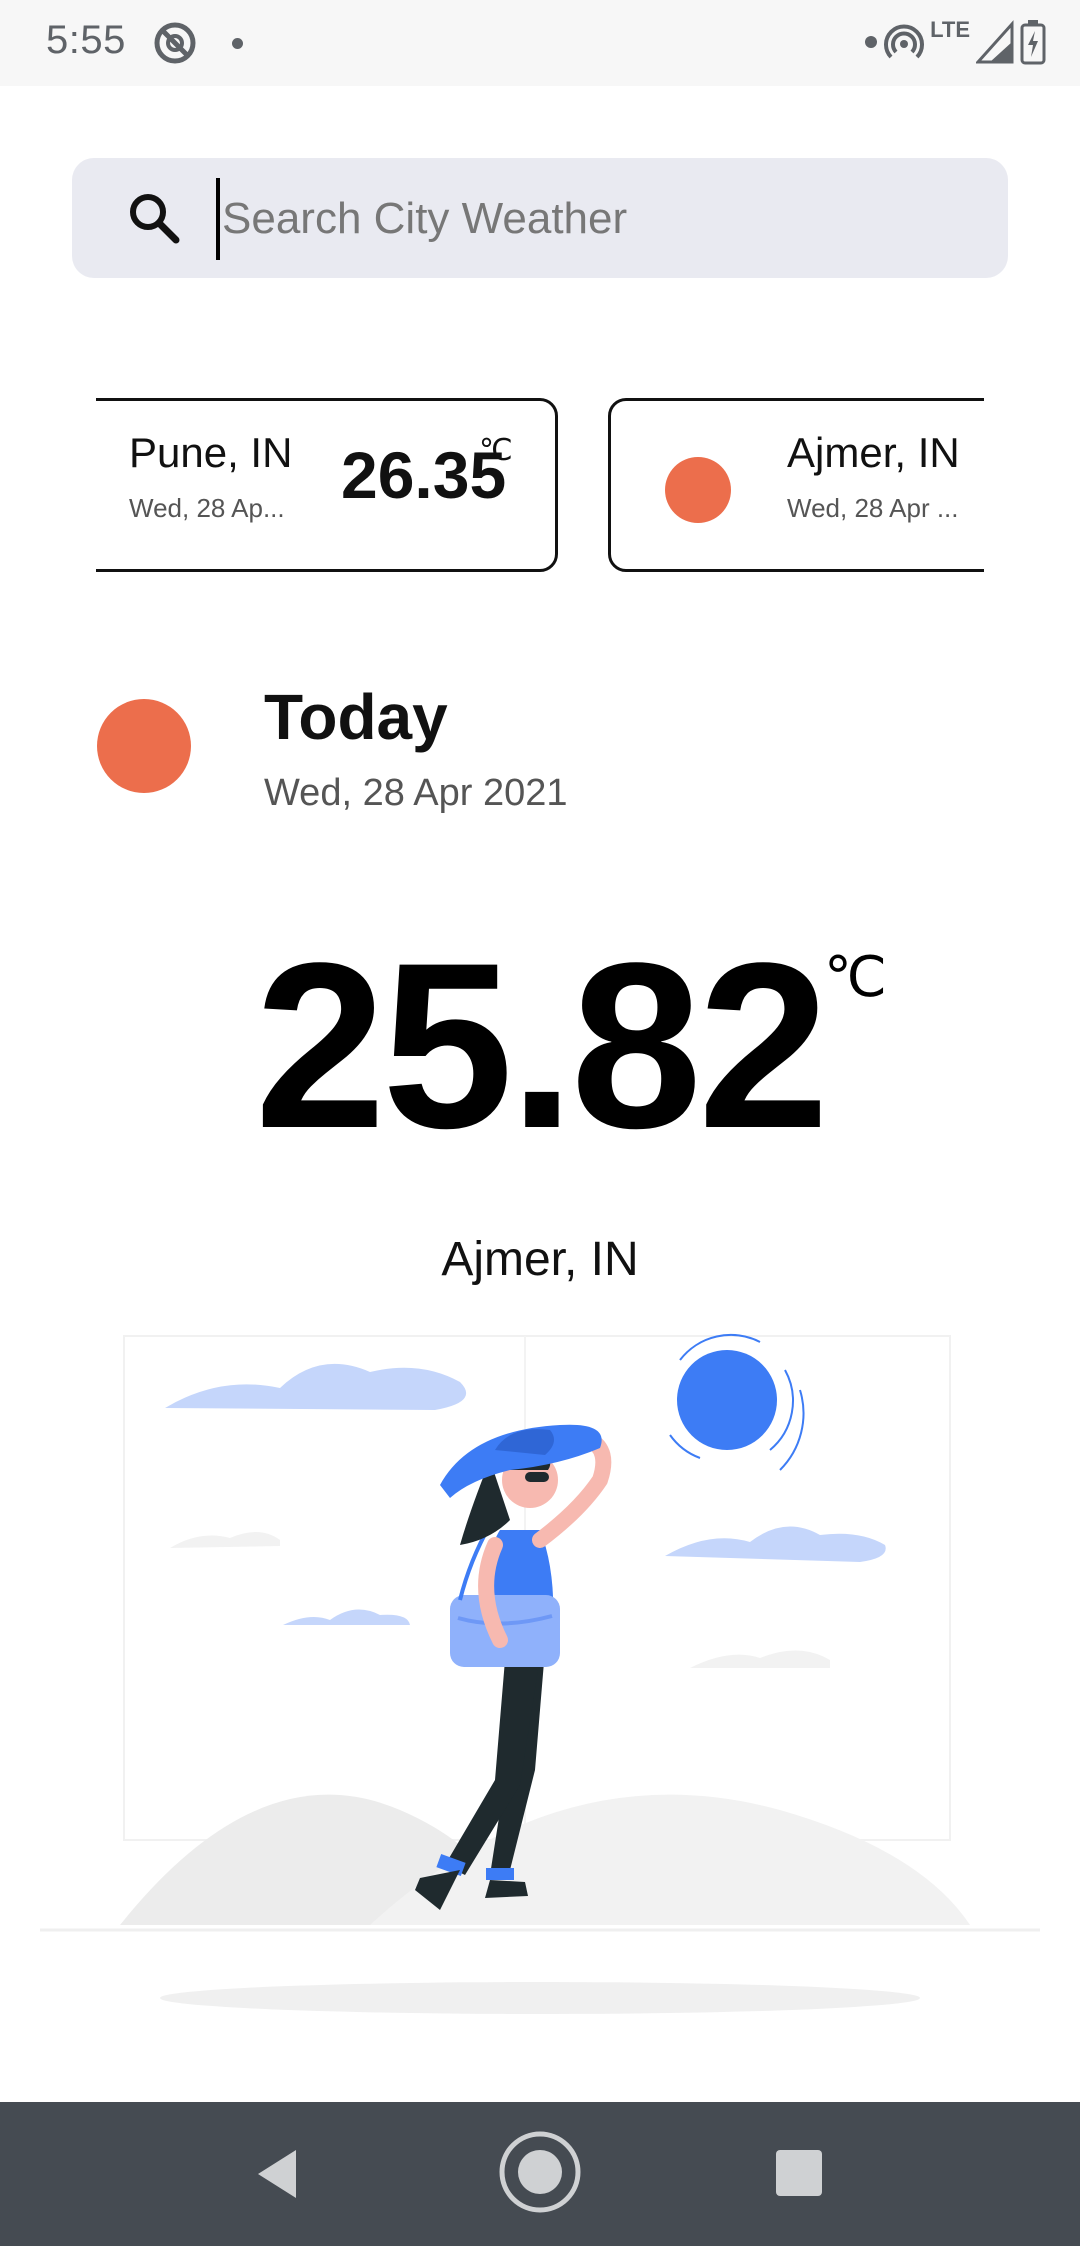 This screenshot has height=2246, width=1080. I want to click on hotspot-icon, so click(904, 41).